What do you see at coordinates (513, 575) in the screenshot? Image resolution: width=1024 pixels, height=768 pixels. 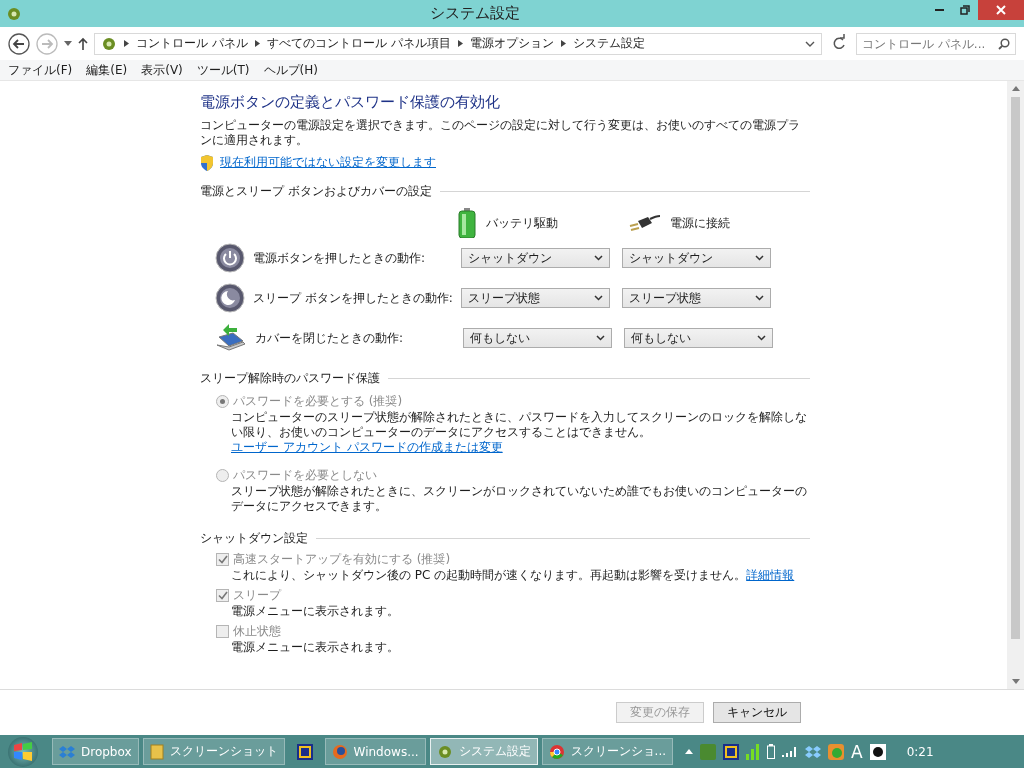 I see `option-description: これにより、シャットダウン後の PC の起動時間が速くなります。再起動は影響を受けません。詳細情報` at bounding box center [513, 575].